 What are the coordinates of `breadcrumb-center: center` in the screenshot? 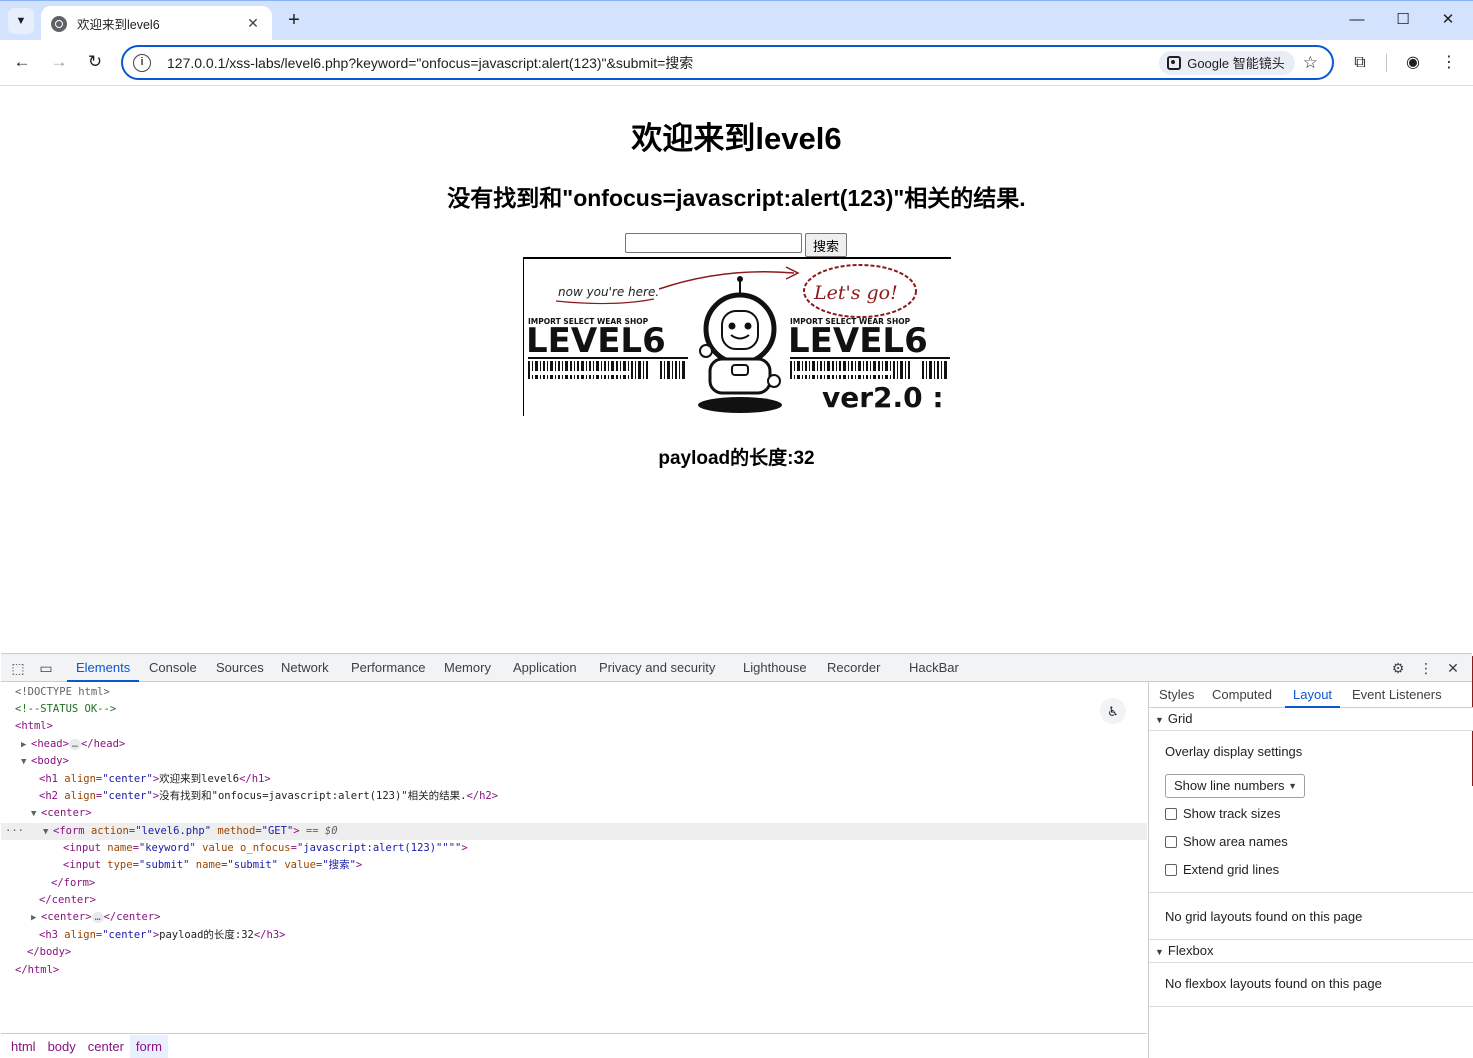 It's located at (106, 1046).